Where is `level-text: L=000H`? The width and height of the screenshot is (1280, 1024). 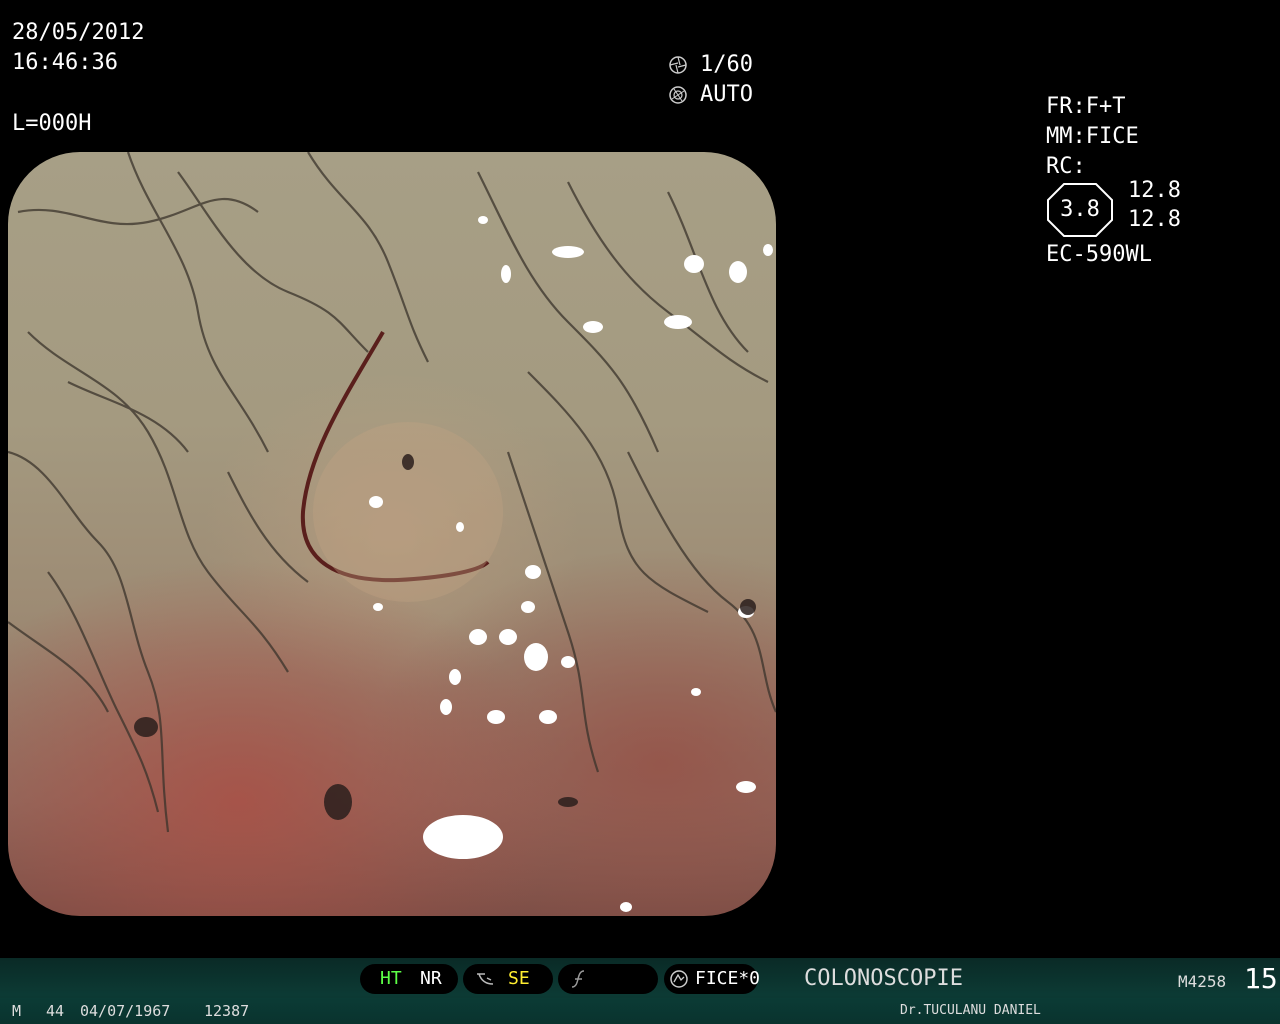 level-text: L=000H is located at coordinates (52, 123).